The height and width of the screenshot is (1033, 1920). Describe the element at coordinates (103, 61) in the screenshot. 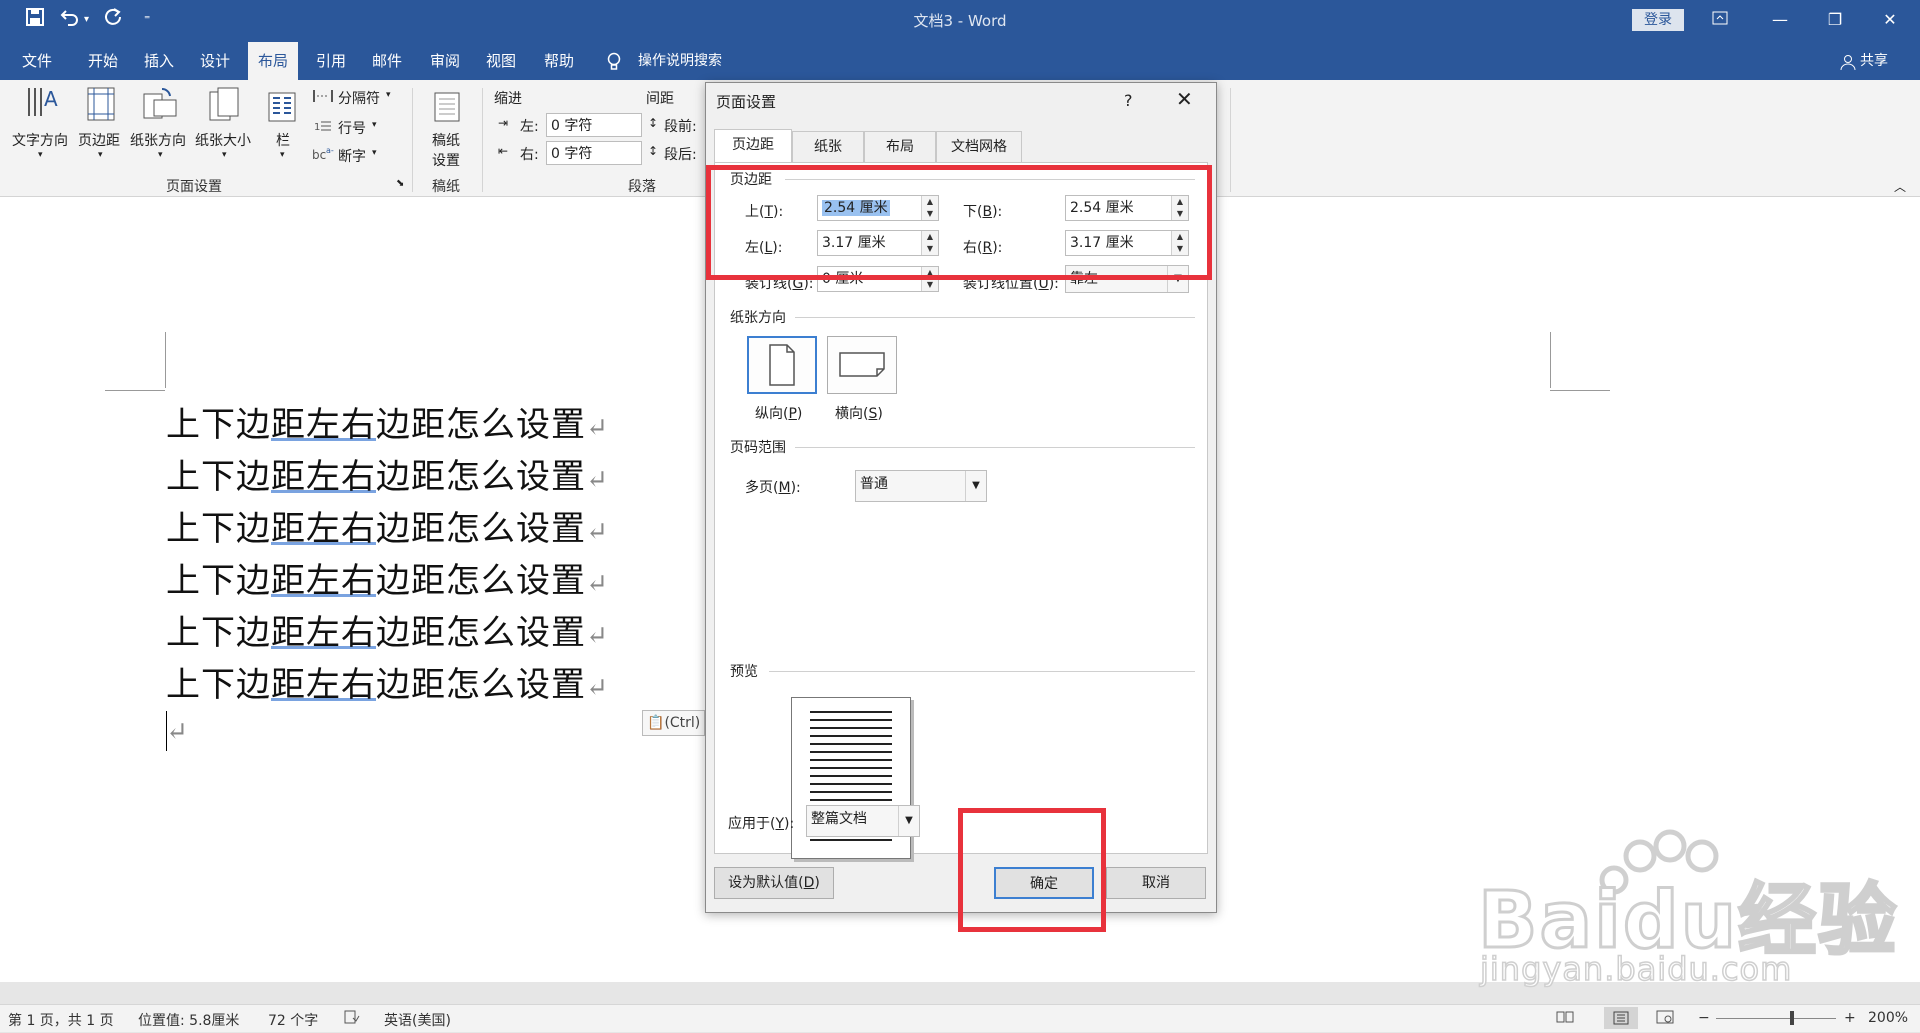

I see `tab-home: 开始` at that location.